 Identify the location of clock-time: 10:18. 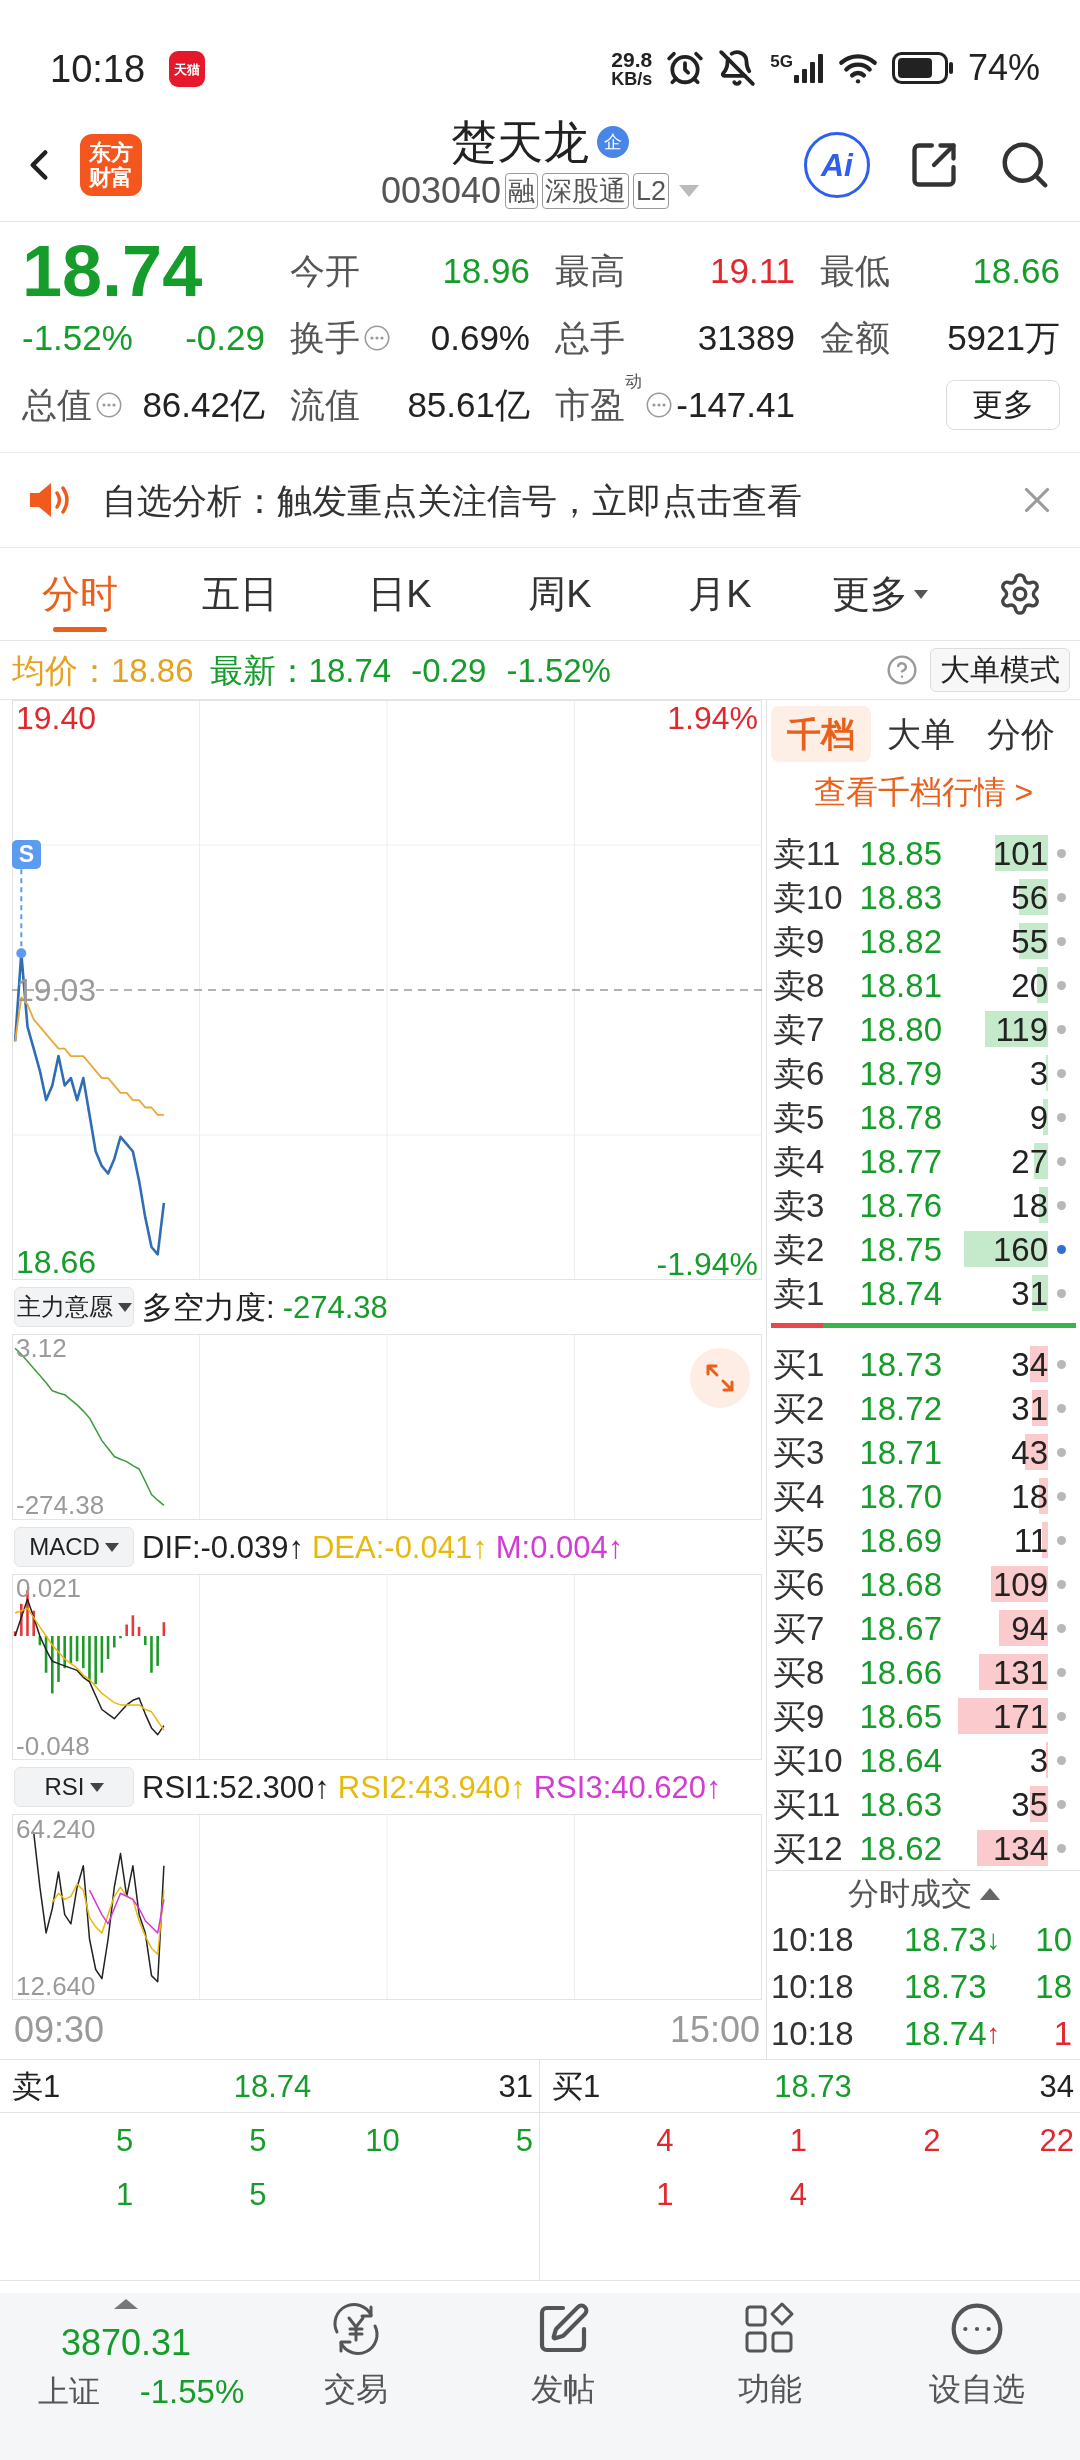
(98, 69).